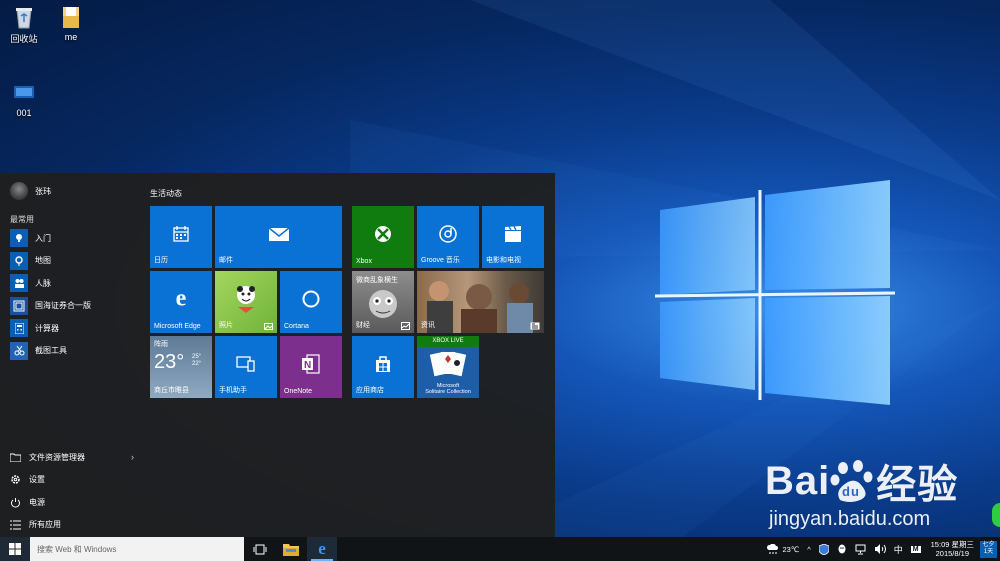 This screenshot has width=1000, height=561. I want to click on tile-label: Xbox, so click(364, 261).